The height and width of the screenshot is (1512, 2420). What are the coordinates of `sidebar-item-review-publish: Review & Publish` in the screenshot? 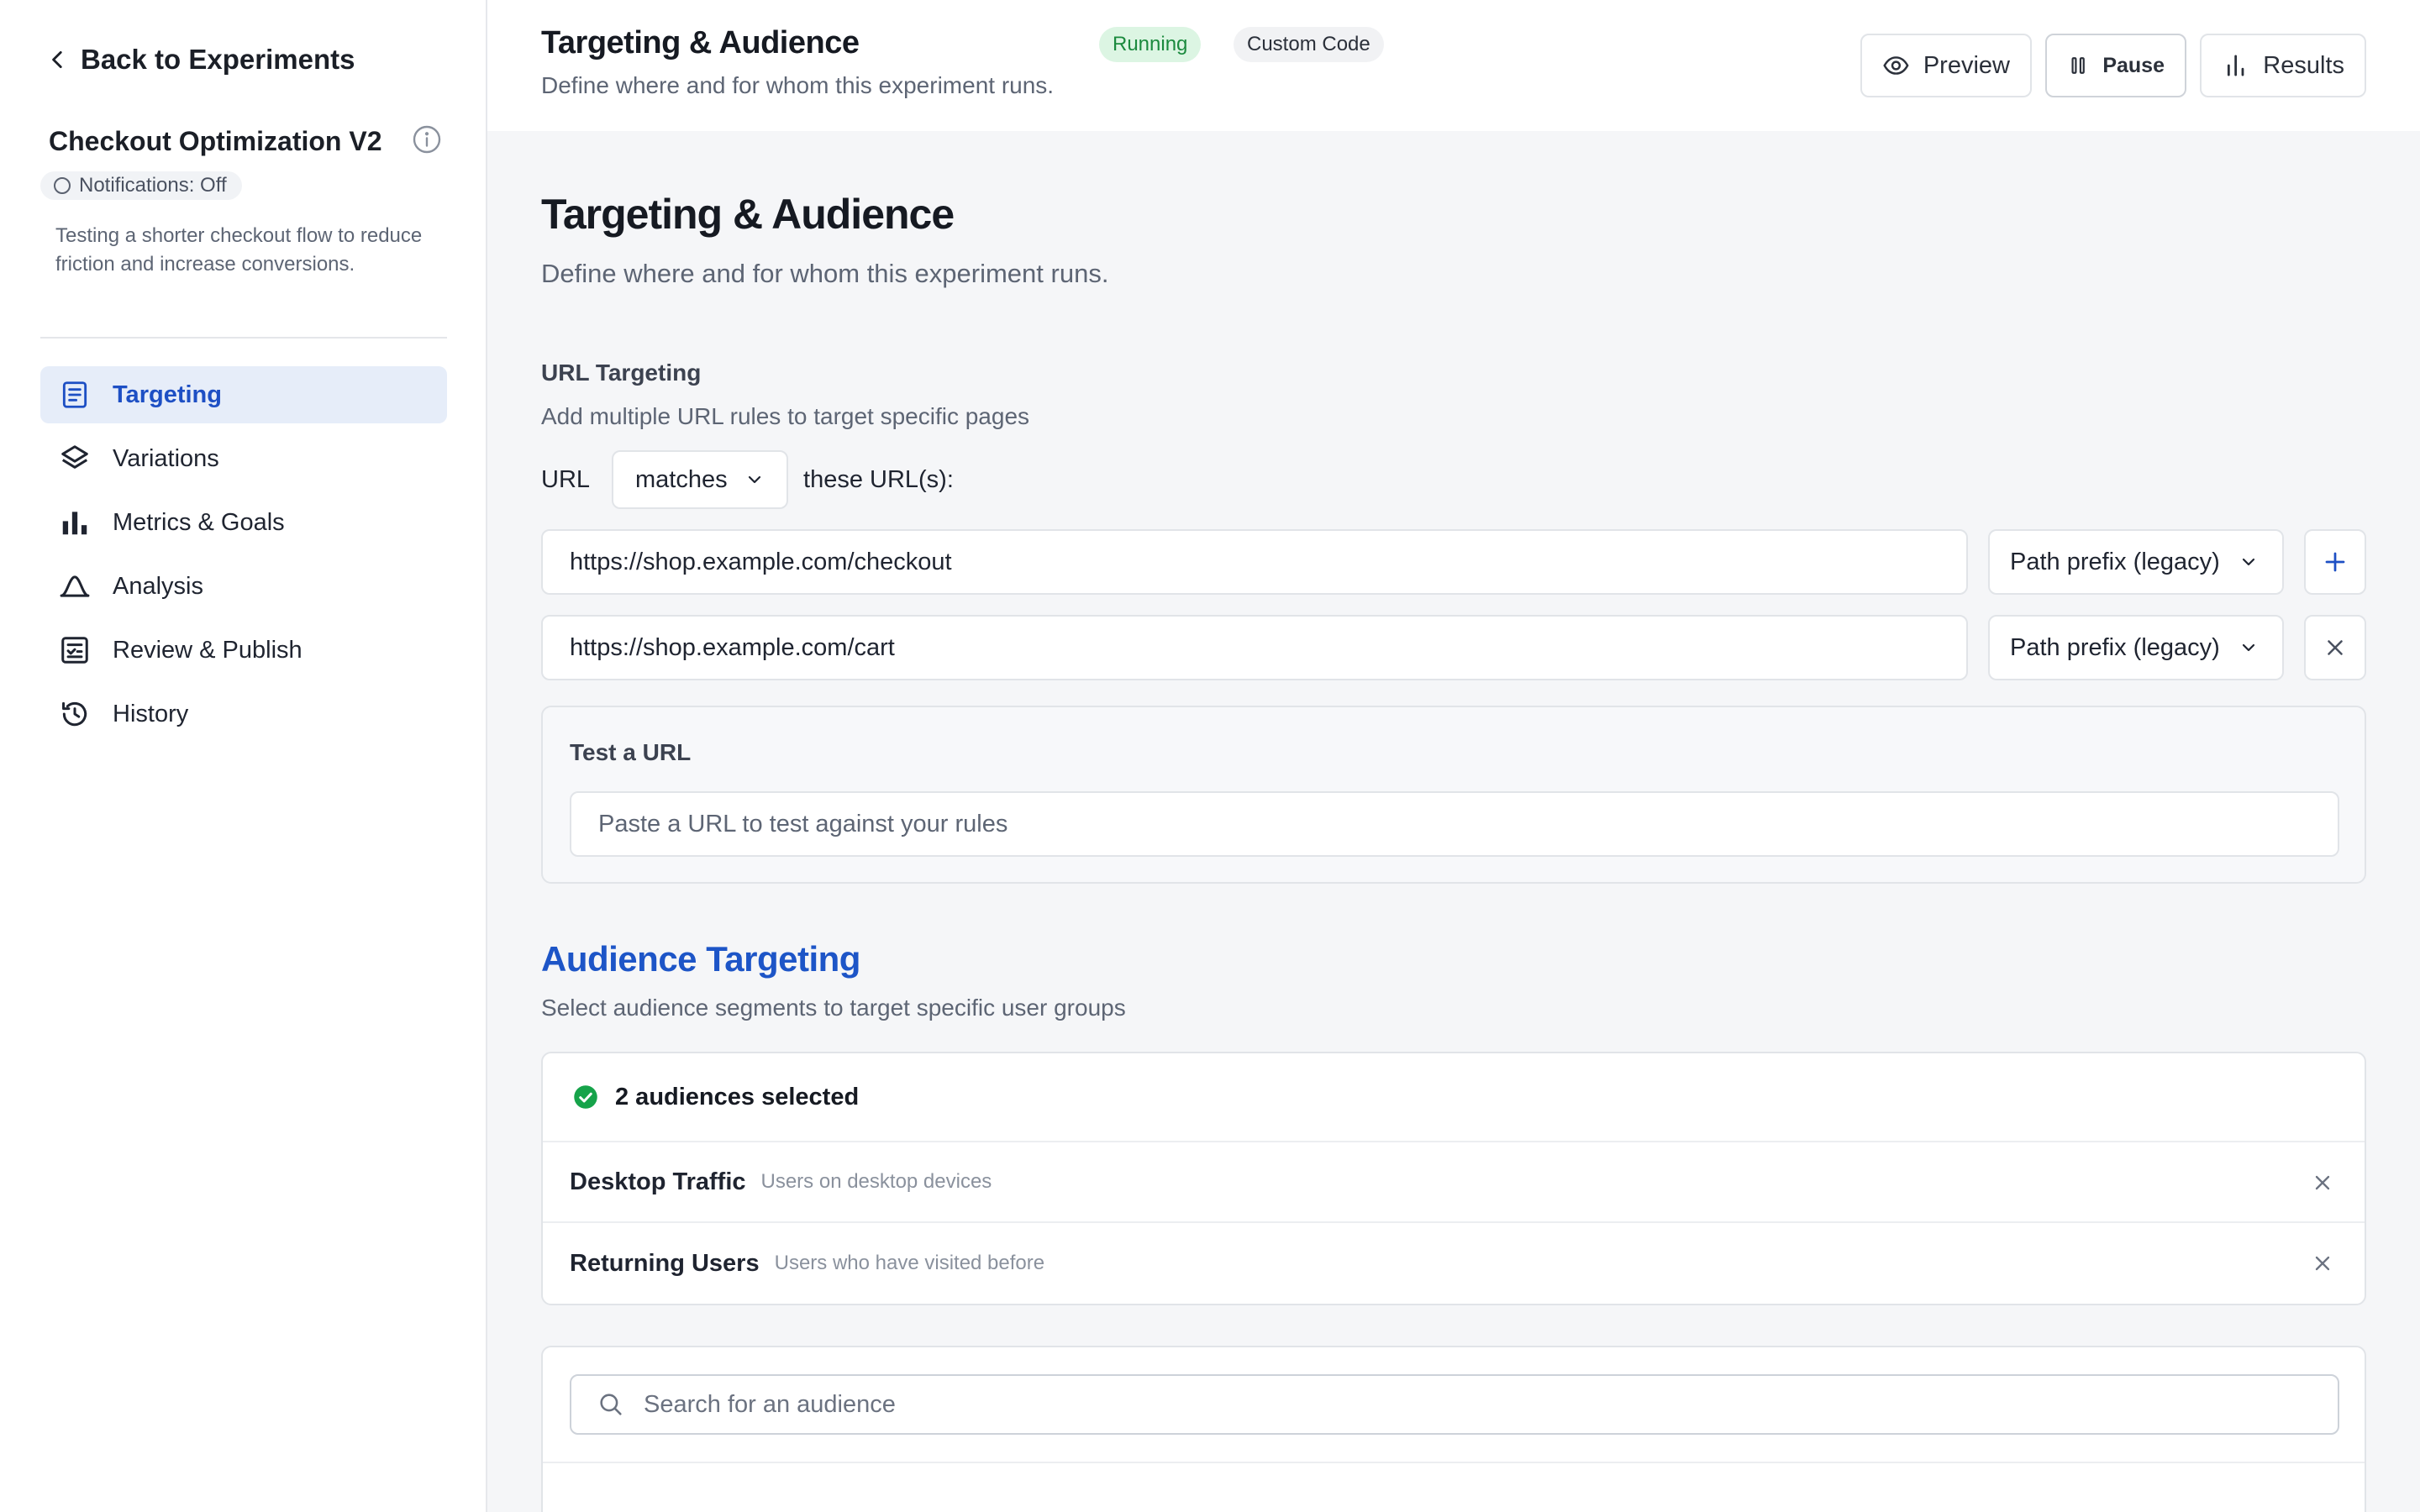 It's located at (243, 650).